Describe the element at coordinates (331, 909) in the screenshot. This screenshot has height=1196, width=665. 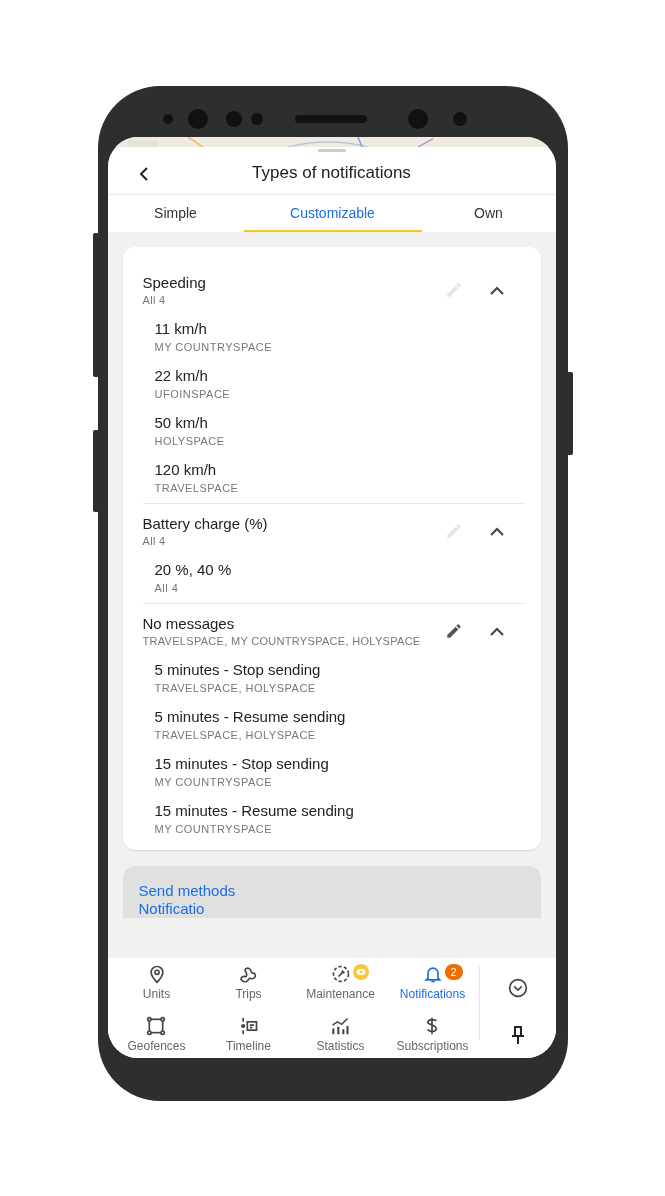
I see `link: Notificatio` at that location.